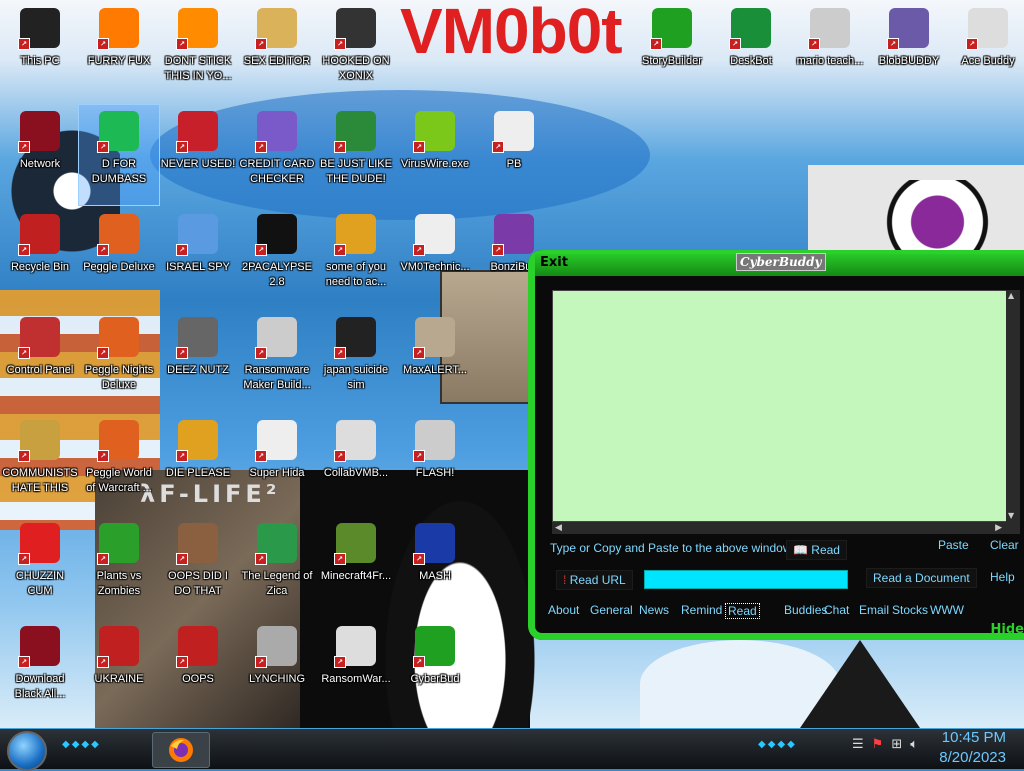  Describe the element at coordinates (356, 52) in the screenshot. I see `desktop-icon: ↗ HOOKED ON XONIX` at that location.